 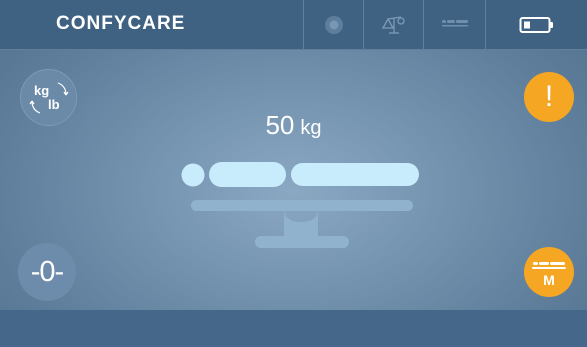 I want to click on mode-icon: M, so click(x=549, y=275).